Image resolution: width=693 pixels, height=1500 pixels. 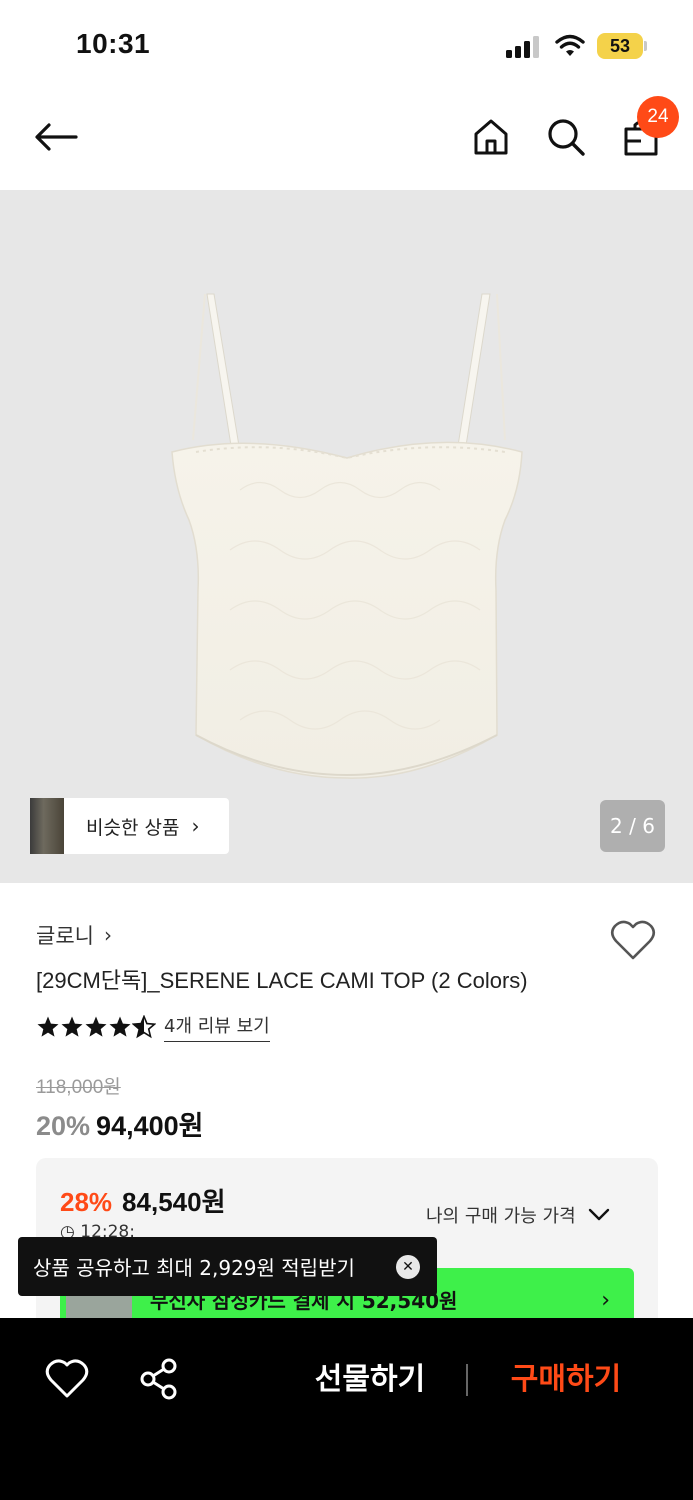 I want to click on product-title: [29CM단독]_SERENE LACE CAMI TOP (2 Colors), so click(x=282, y=980).